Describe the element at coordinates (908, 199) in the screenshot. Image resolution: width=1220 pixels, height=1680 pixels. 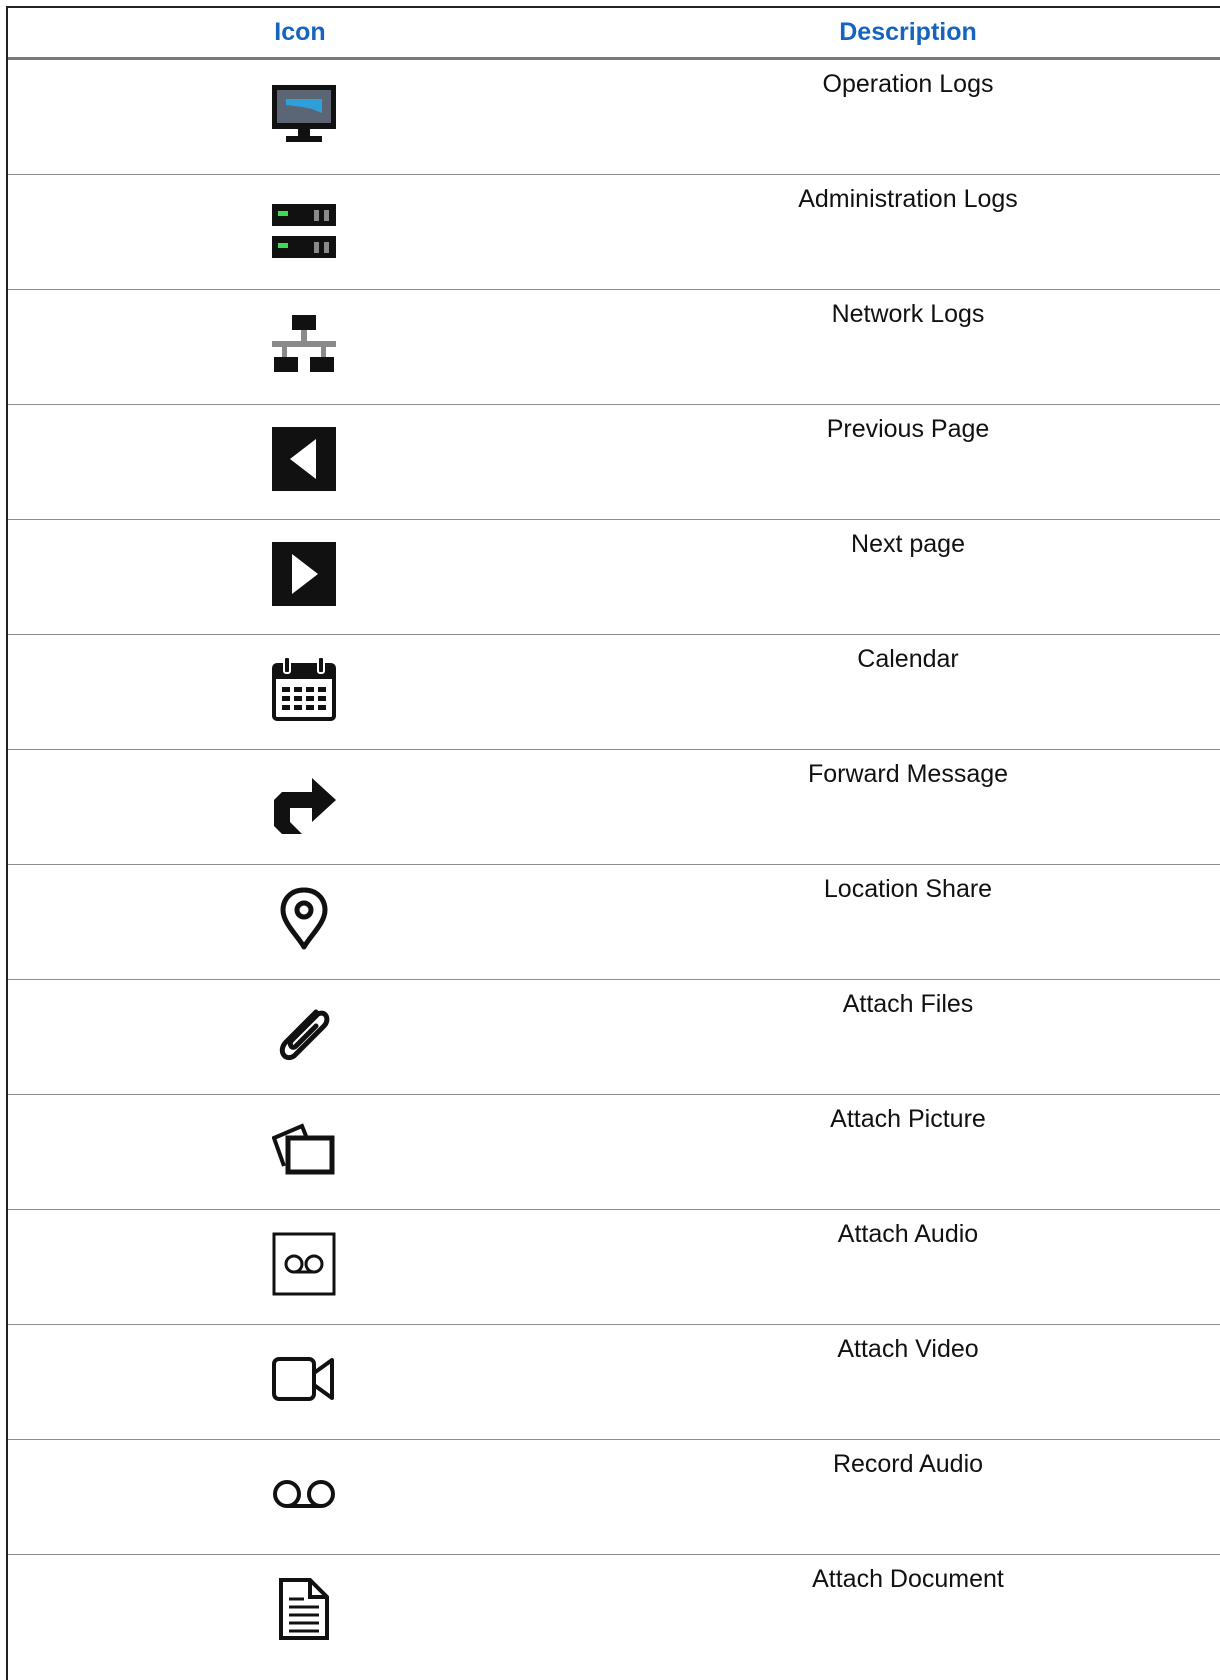
I see `row-description: Administration Logs` at that location.